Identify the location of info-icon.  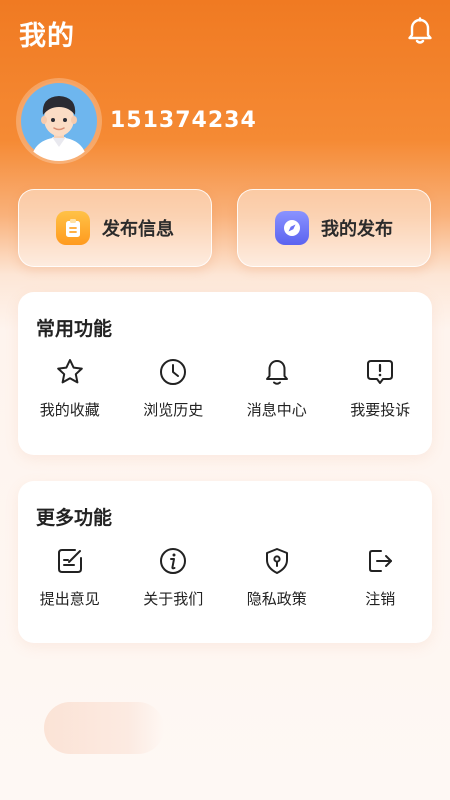
(173, 561).